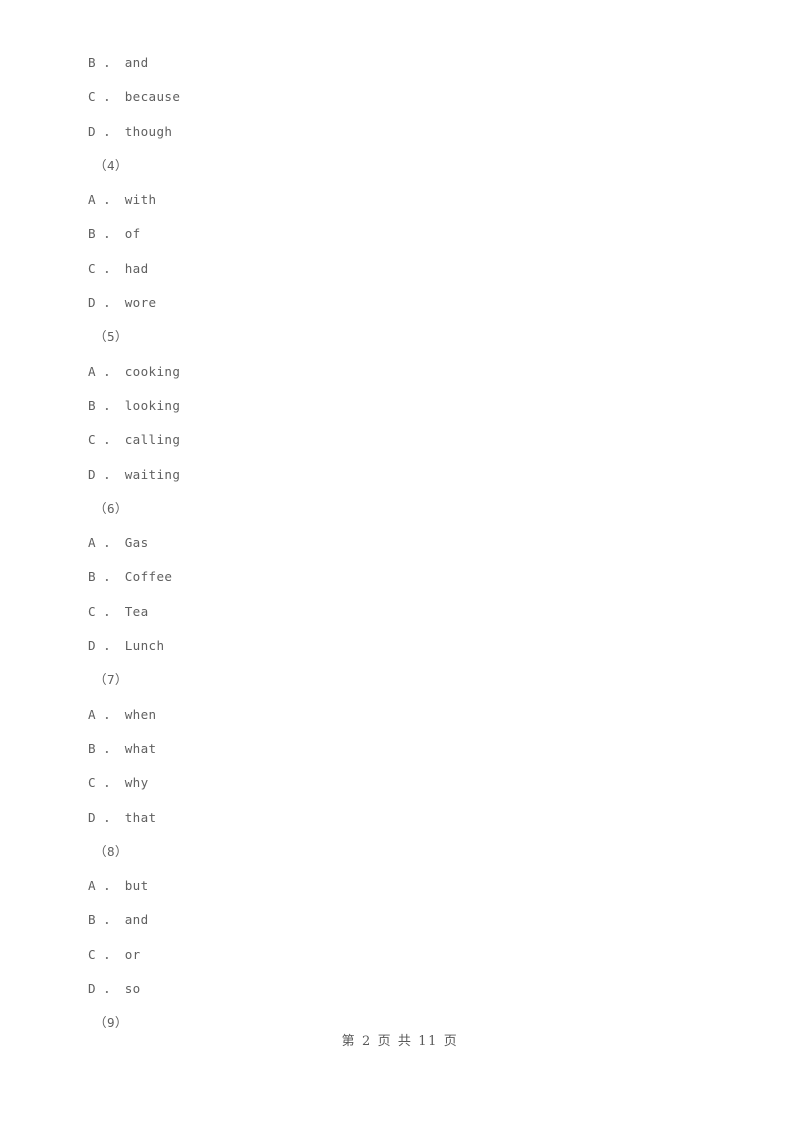  What do you see at coordinates (134, 97) in the screenshot?
I see `answer-option: C ． because` at bounding box center [134, 97].